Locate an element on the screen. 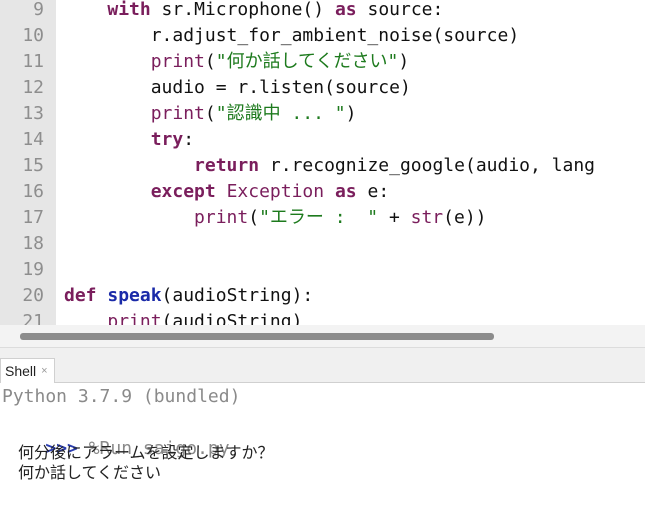  code-token: speak is located at coordinates (134, 295).